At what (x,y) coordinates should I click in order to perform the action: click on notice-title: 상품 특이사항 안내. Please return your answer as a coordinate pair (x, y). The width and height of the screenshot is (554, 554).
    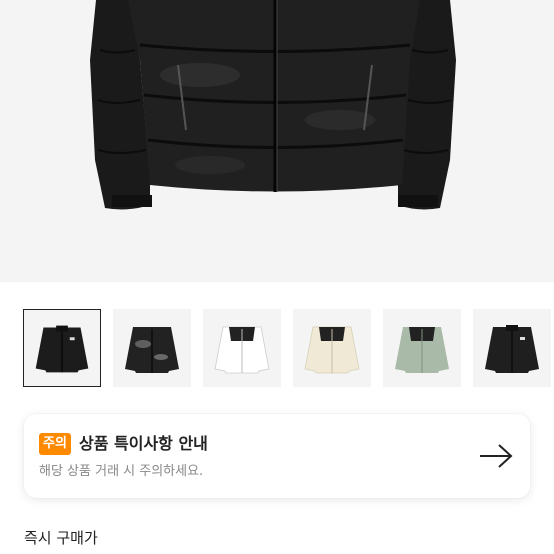
    Looking at the image, I should click on (143, 443).